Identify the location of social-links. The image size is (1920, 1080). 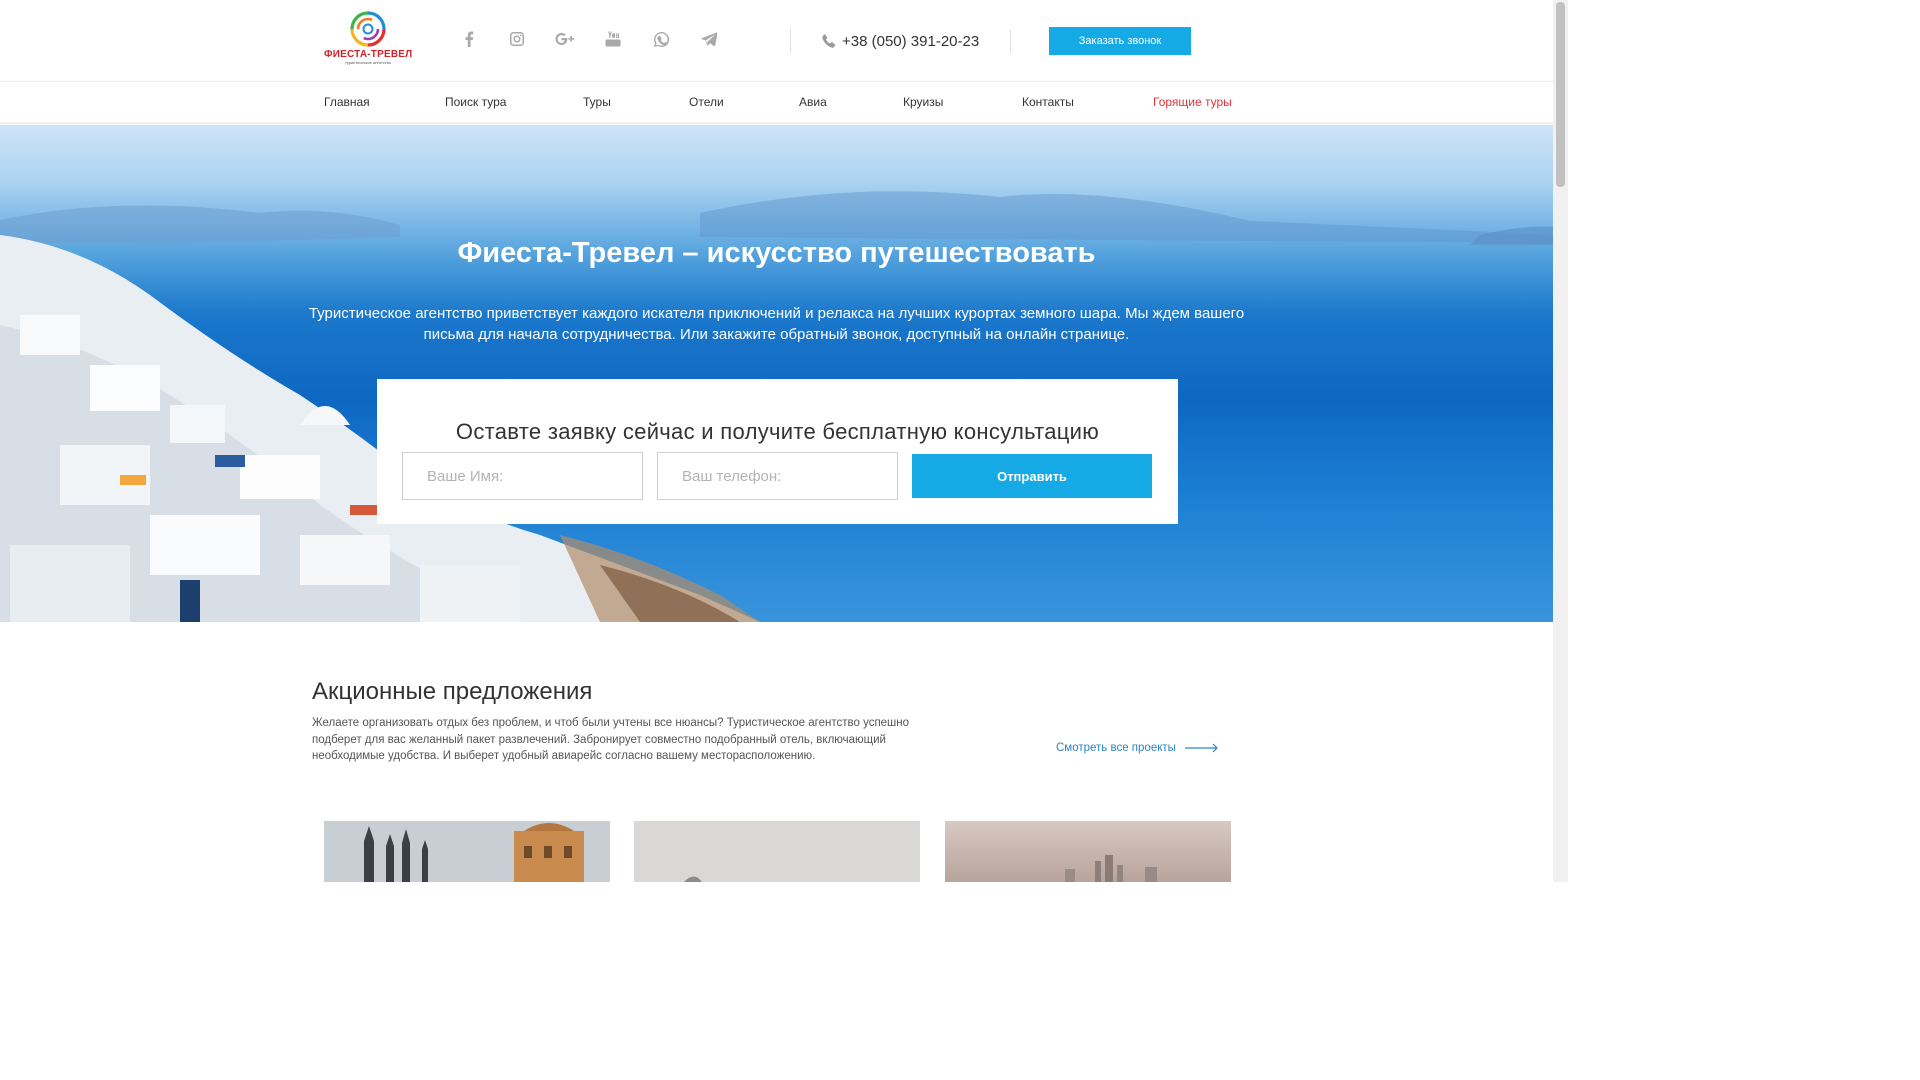
(600, 39).